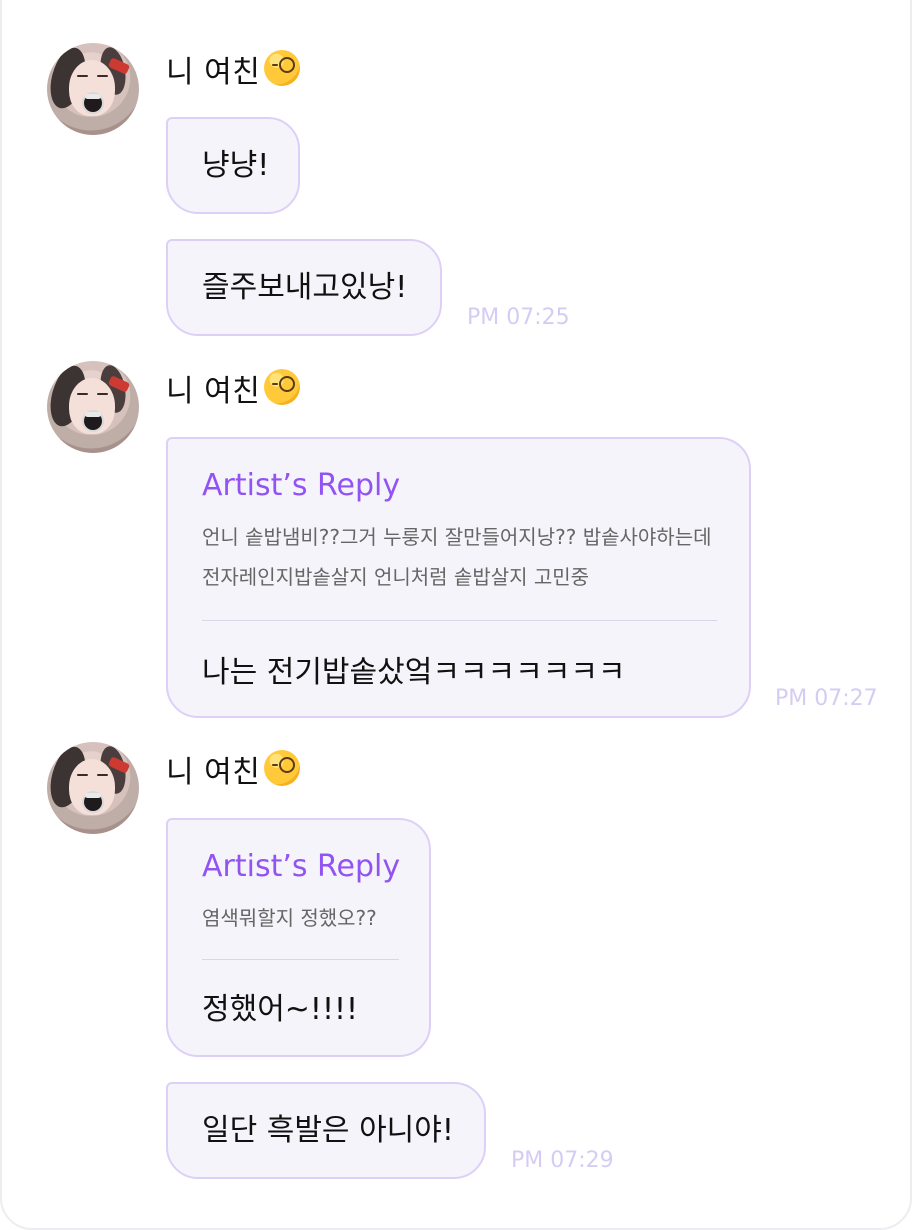 The image size is (916, 1230). I want to click on message-bubble: 즐주보내고있낭!, so click(304, 287).